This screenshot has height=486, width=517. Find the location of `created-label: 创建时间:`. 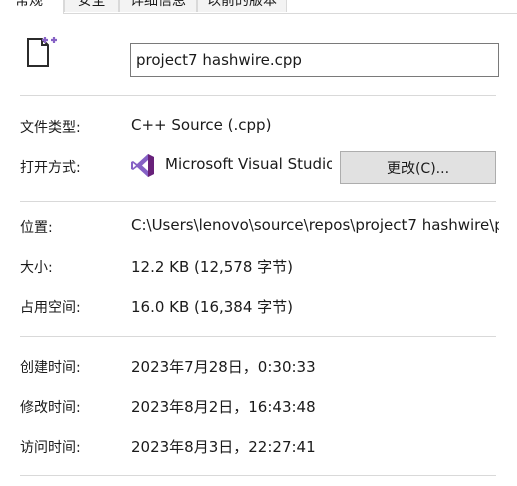

created-label: 创建时间: is located at coordinates (50, 368).